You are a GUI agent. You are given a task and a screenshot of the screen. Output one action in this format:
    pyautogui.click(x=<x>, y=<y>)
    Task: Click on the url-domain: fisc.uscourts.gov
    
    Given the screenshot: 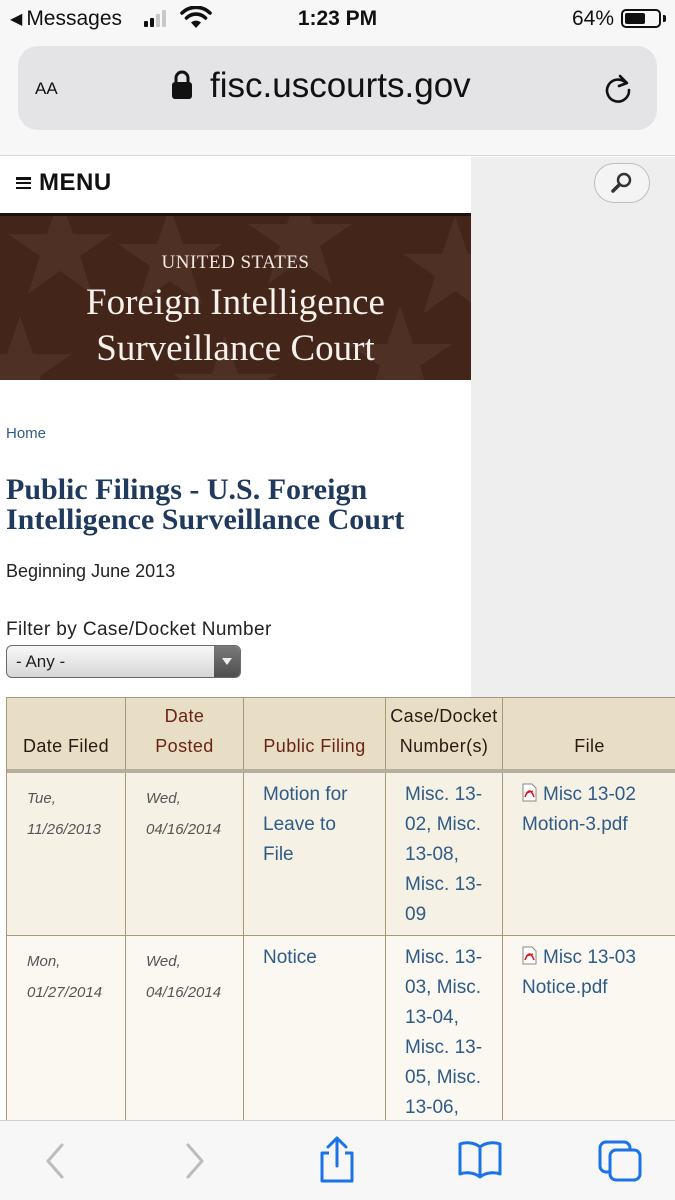 What is the action you would take?
    pyautogui.click(x=340, y=85)
    